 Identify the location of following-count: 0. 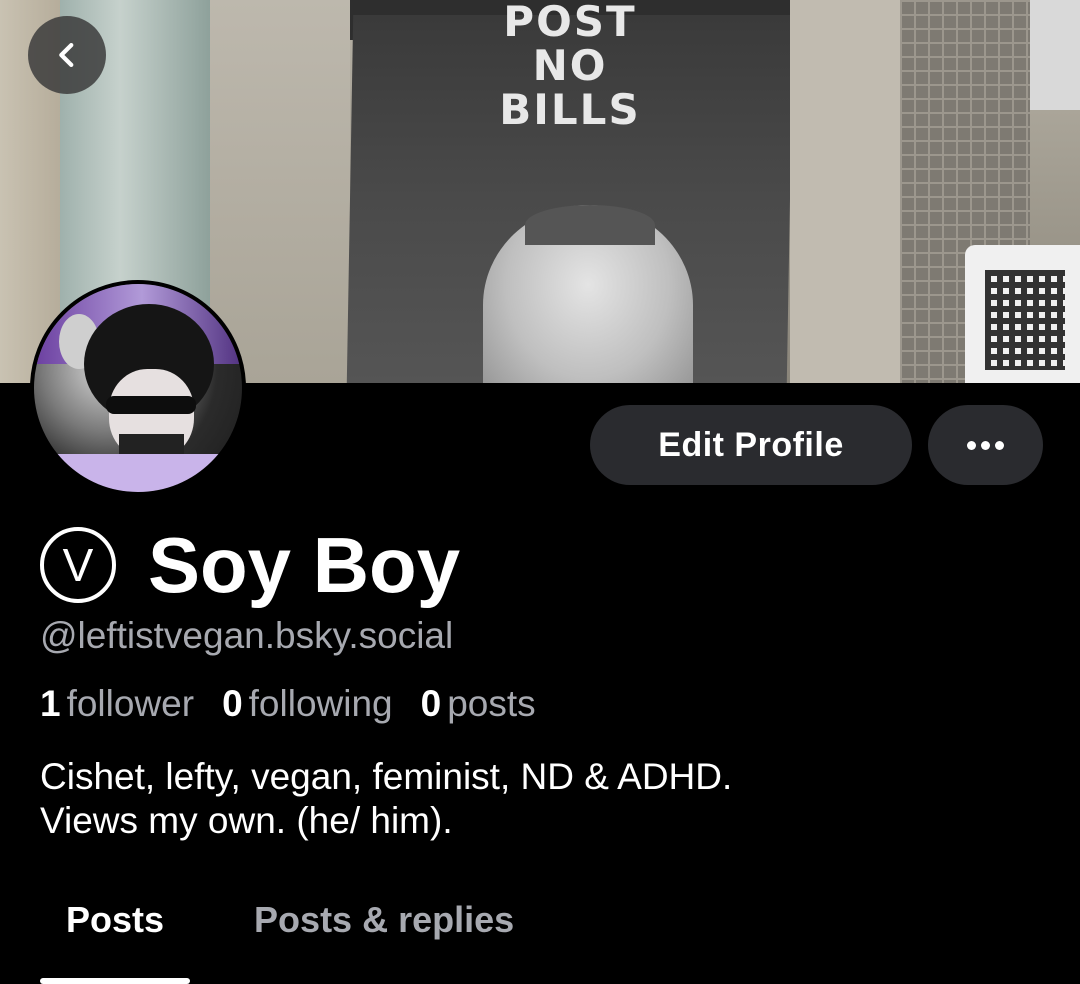
(232, 703).